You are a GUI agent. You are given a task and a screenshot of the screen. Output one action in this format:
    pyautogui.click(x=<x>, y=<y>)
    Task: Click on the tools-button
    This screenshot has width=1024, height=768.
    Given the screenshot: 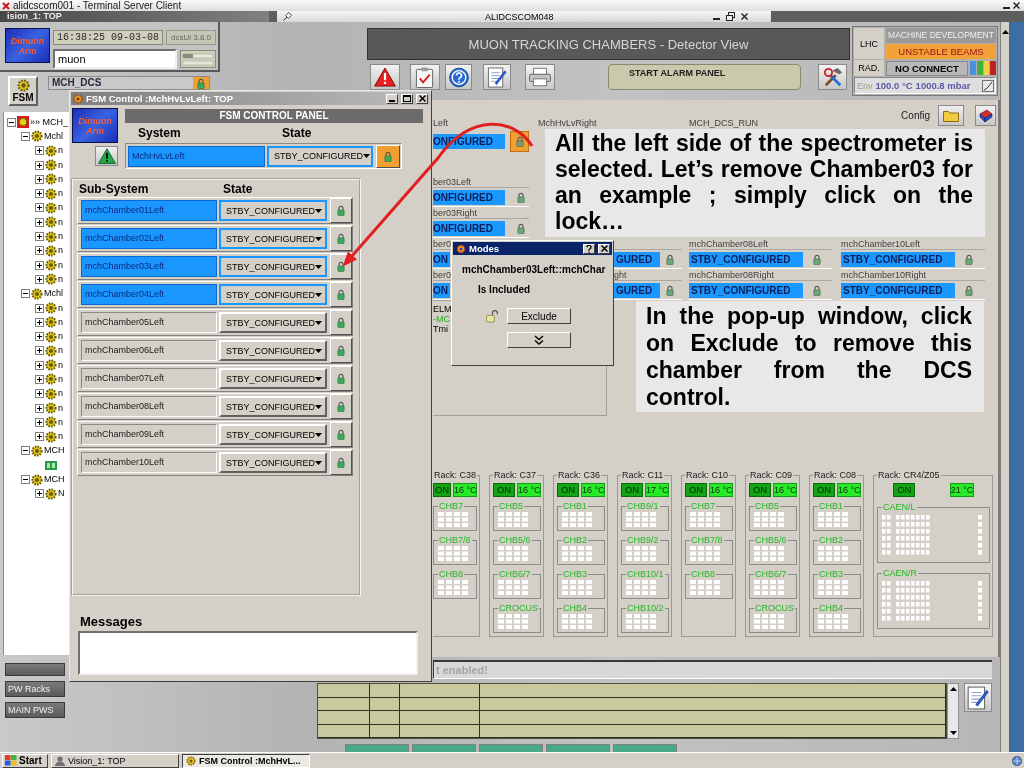 What is the action you would take?
    pyautogui.click(x=832, y=77)
    